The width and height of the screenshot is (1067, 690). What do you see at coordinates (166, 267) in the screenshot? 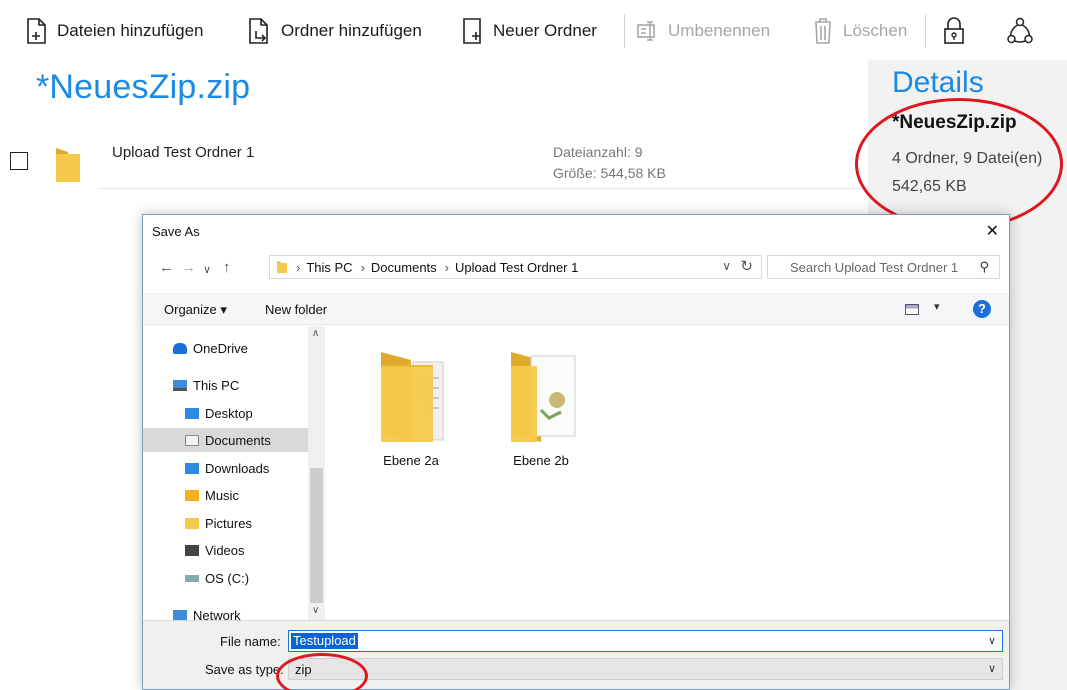
I see `back-arrow-icon: ←` at bounding box center [166, 267].